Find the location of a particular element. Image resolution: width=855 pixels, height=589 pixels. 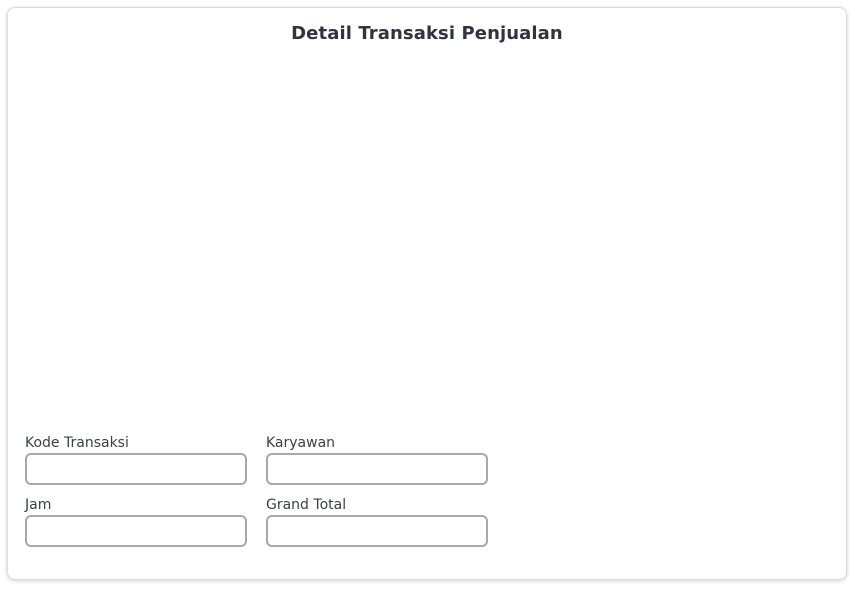

grand-total-input is located at coordinates (377, 531).